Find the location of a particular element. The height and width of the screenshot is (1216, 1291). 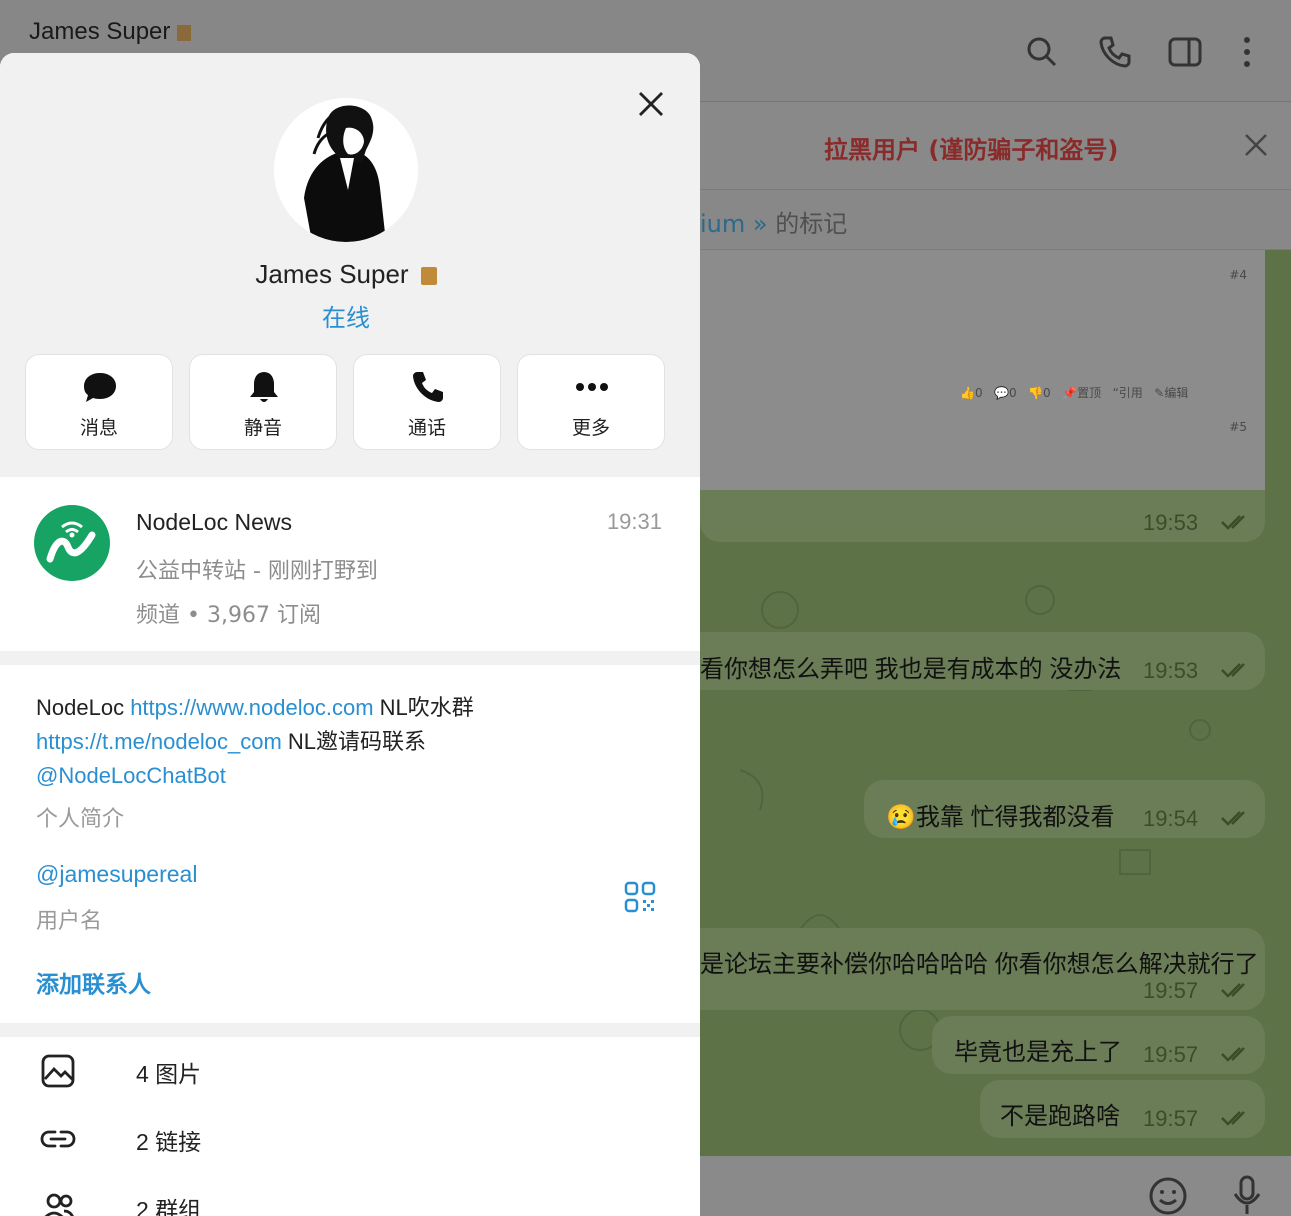

mute-button: 静音 is located at coordinates (263, 402).